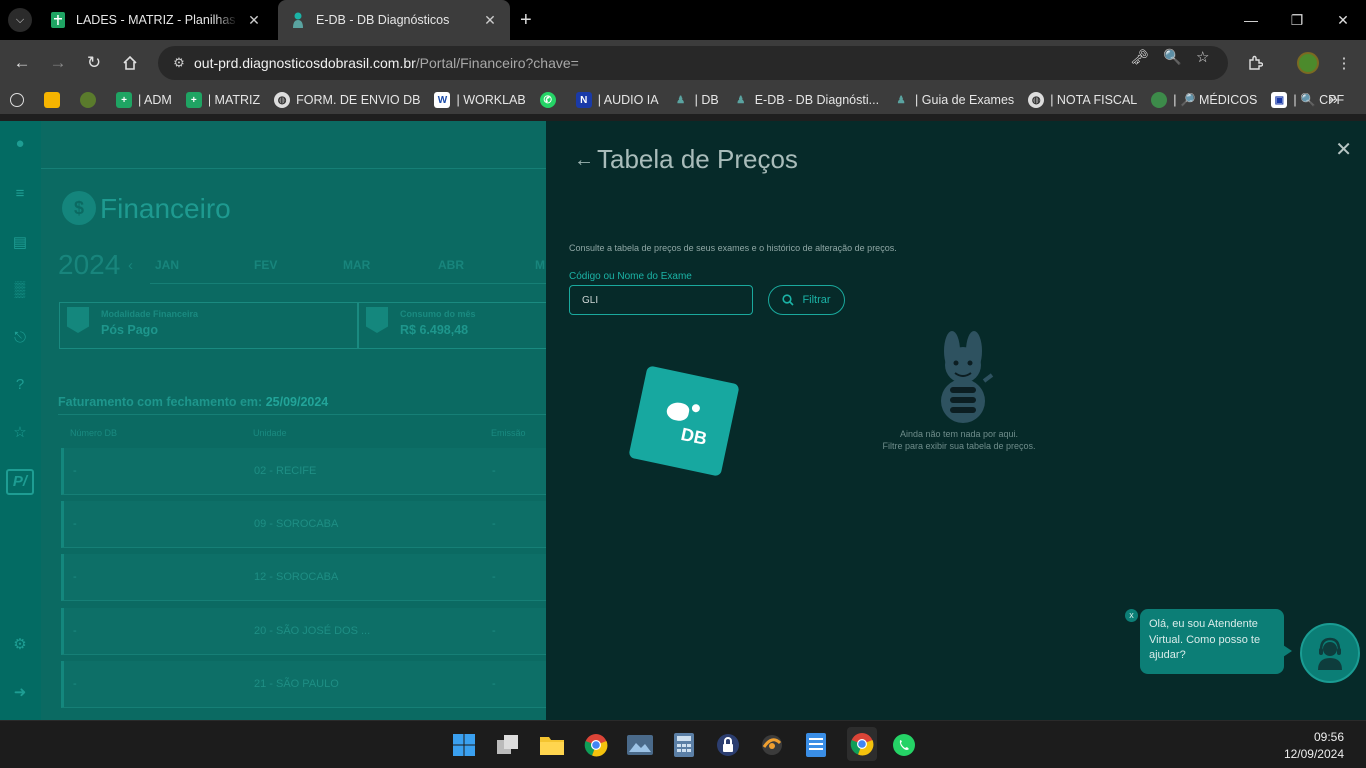 The image size is (1366, 768). Describe the element at coordinates (728, 745) in the screenshot. I see `lock-app-icon` at that location.